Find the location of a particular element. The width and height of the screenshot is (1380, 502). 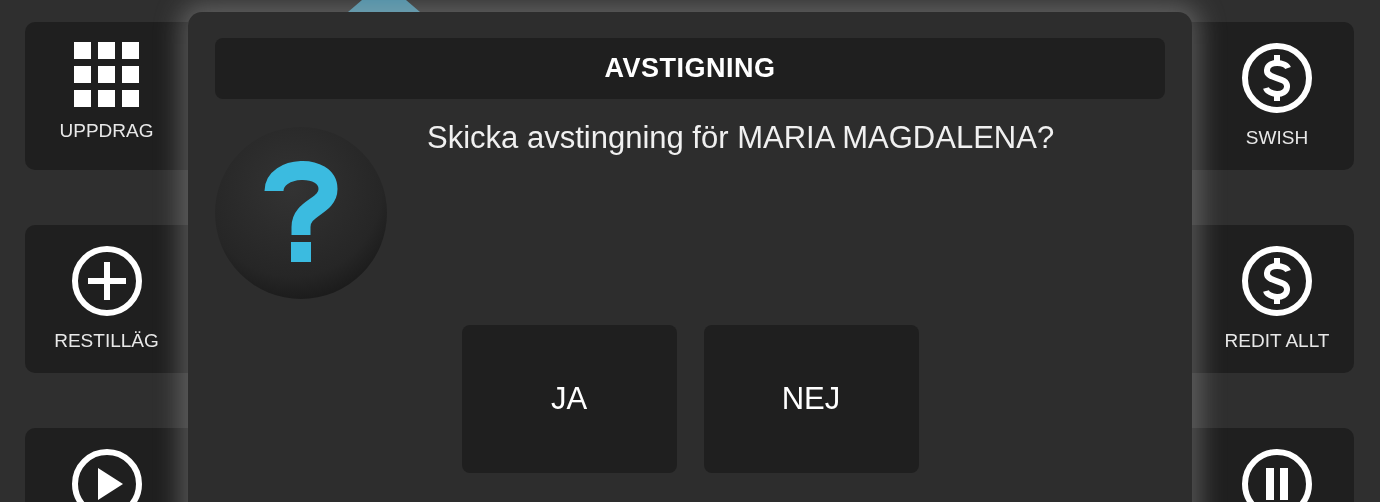

tile-label: SWISH is located at coordinates (1277, 138).